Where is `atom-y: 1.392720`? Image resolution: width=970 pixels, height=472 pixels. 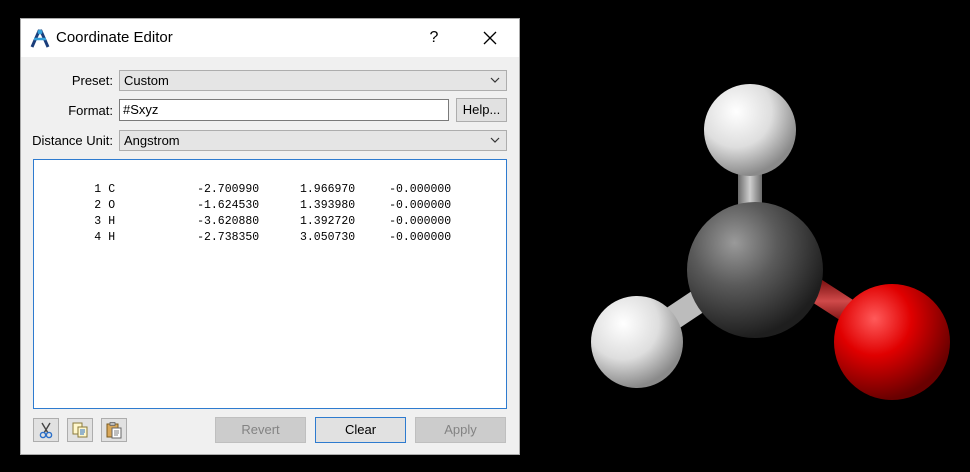 atom-y: 1.392720 is located at coordinates (328, 221).